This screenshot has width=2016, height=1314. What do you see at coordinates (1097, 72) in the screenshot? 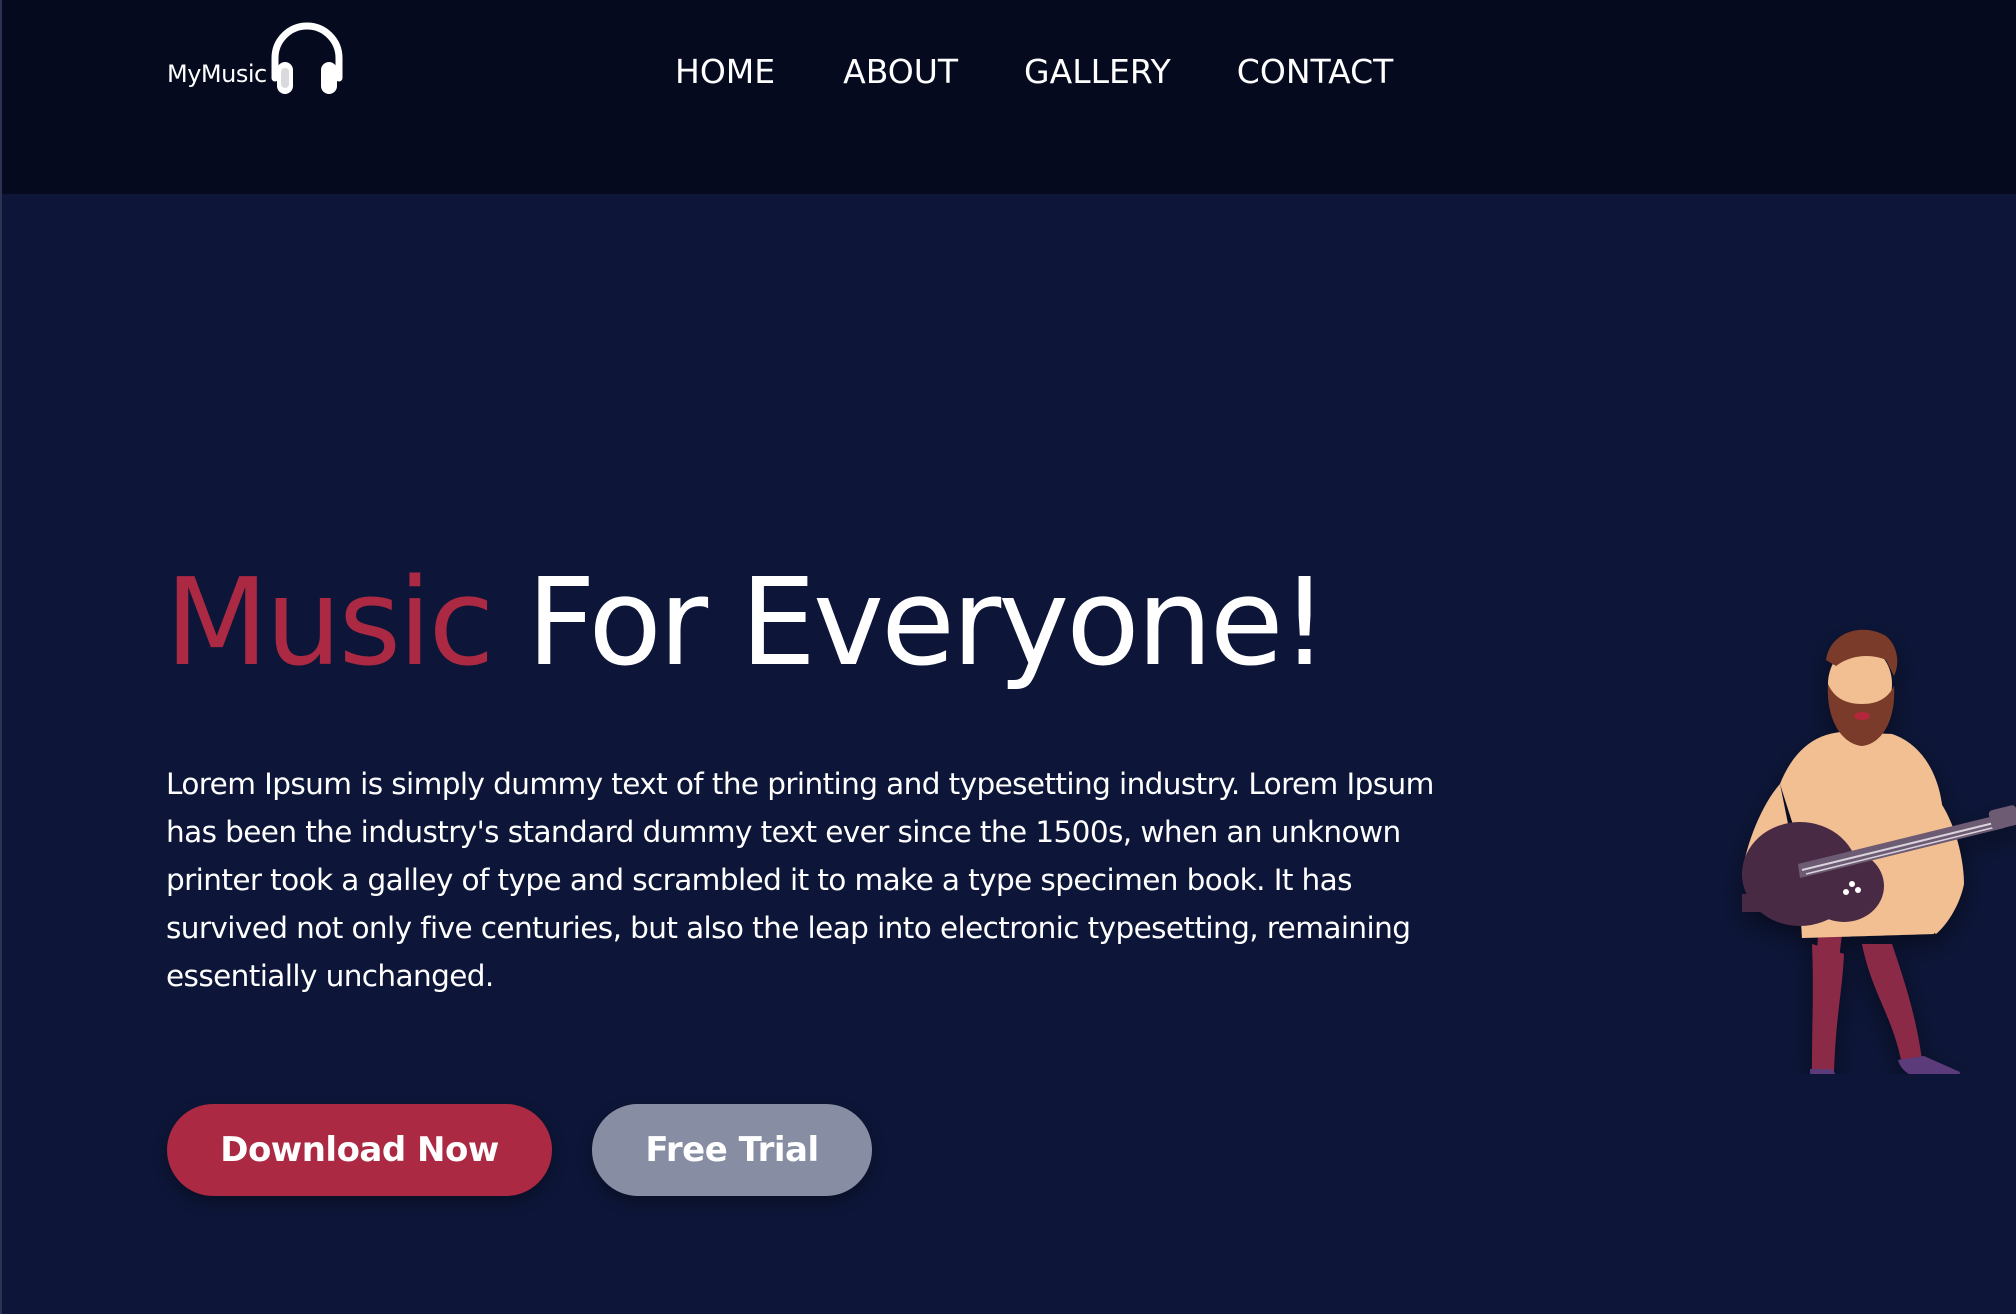
I see `nav-link-gallery: GALLERY` at bounding box center [1097, 72].